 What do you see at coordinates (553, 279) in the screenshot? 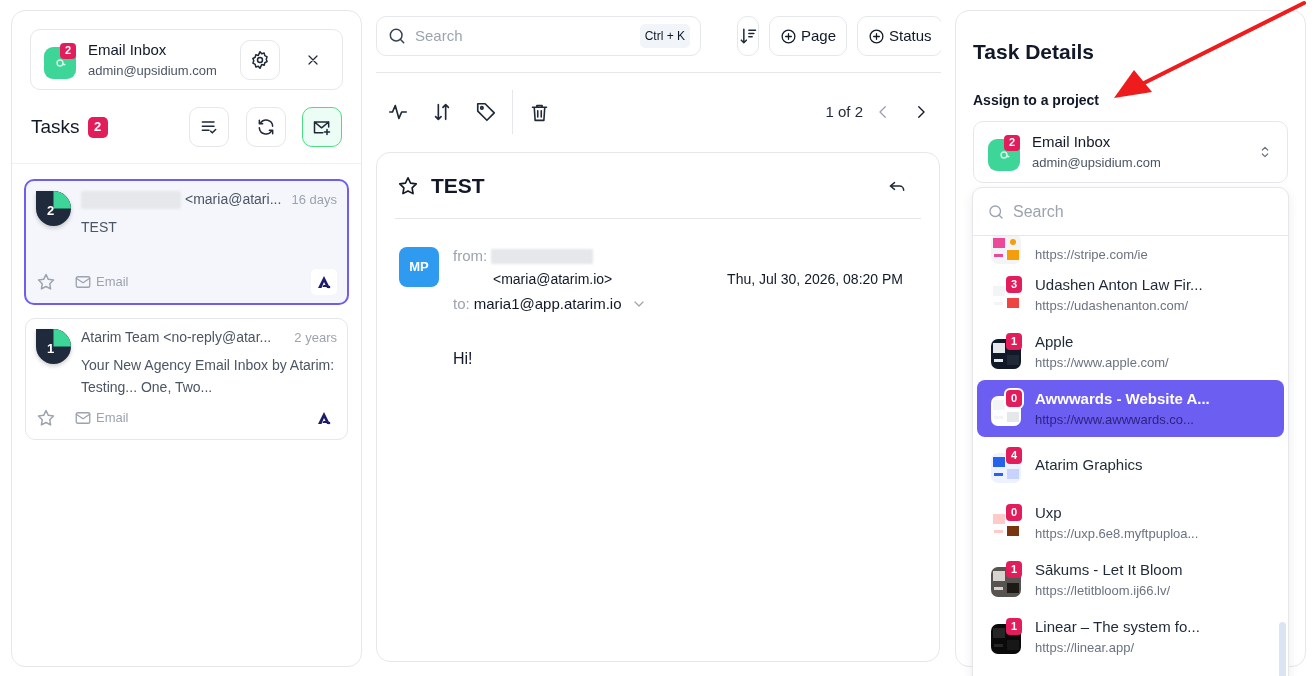
I see `sender-address: <maria@atarim.io>` at bounding box center [553, 279].